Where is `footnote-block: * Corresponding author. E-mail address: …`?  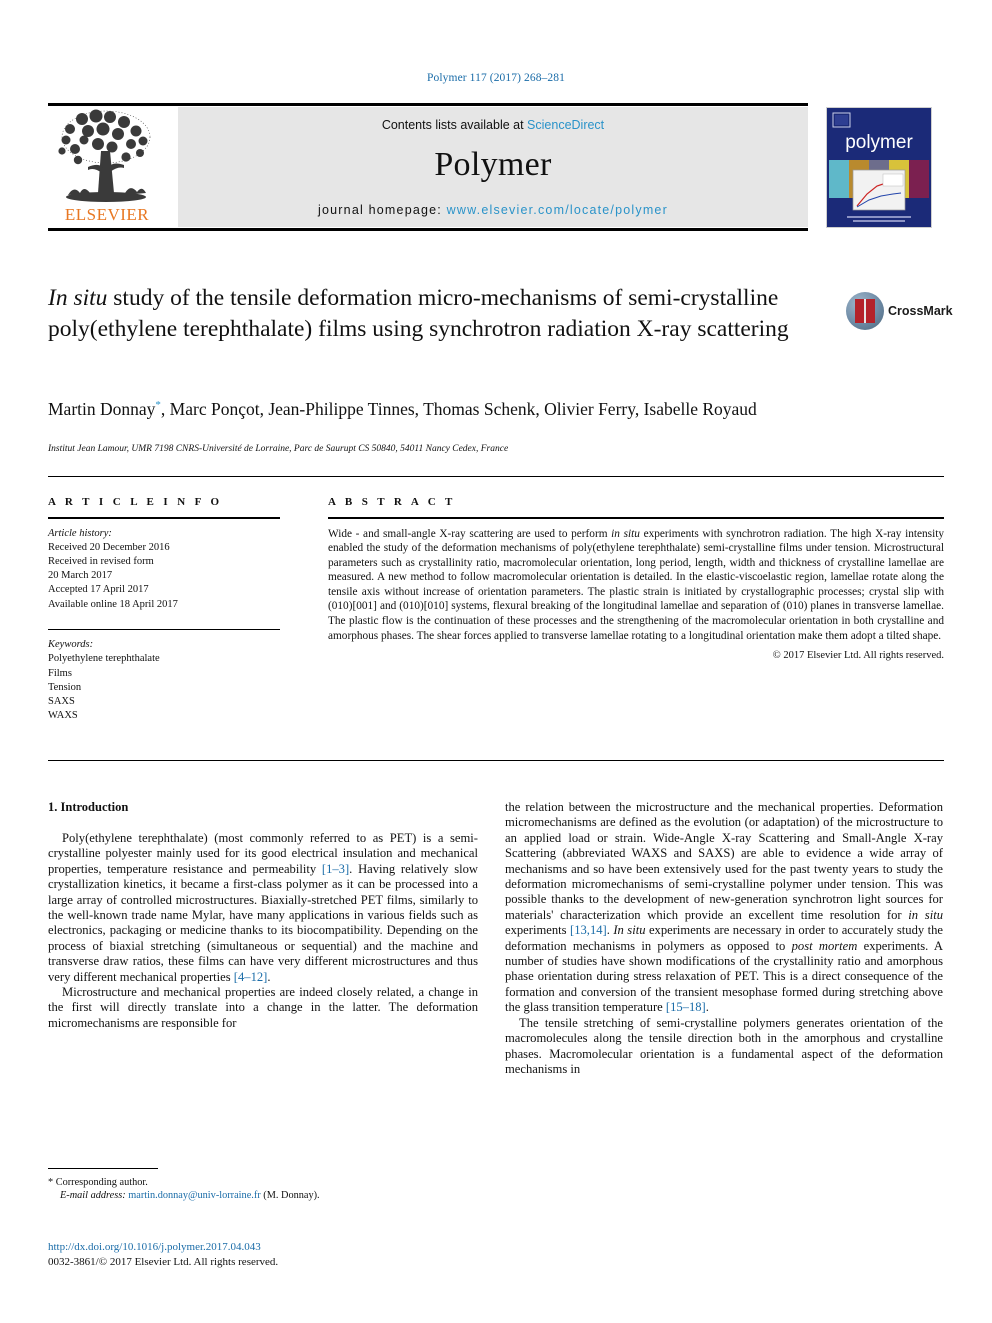
footnote-block: * Corresponding author. E-mail address: … is located at coordinates (263, 1189).